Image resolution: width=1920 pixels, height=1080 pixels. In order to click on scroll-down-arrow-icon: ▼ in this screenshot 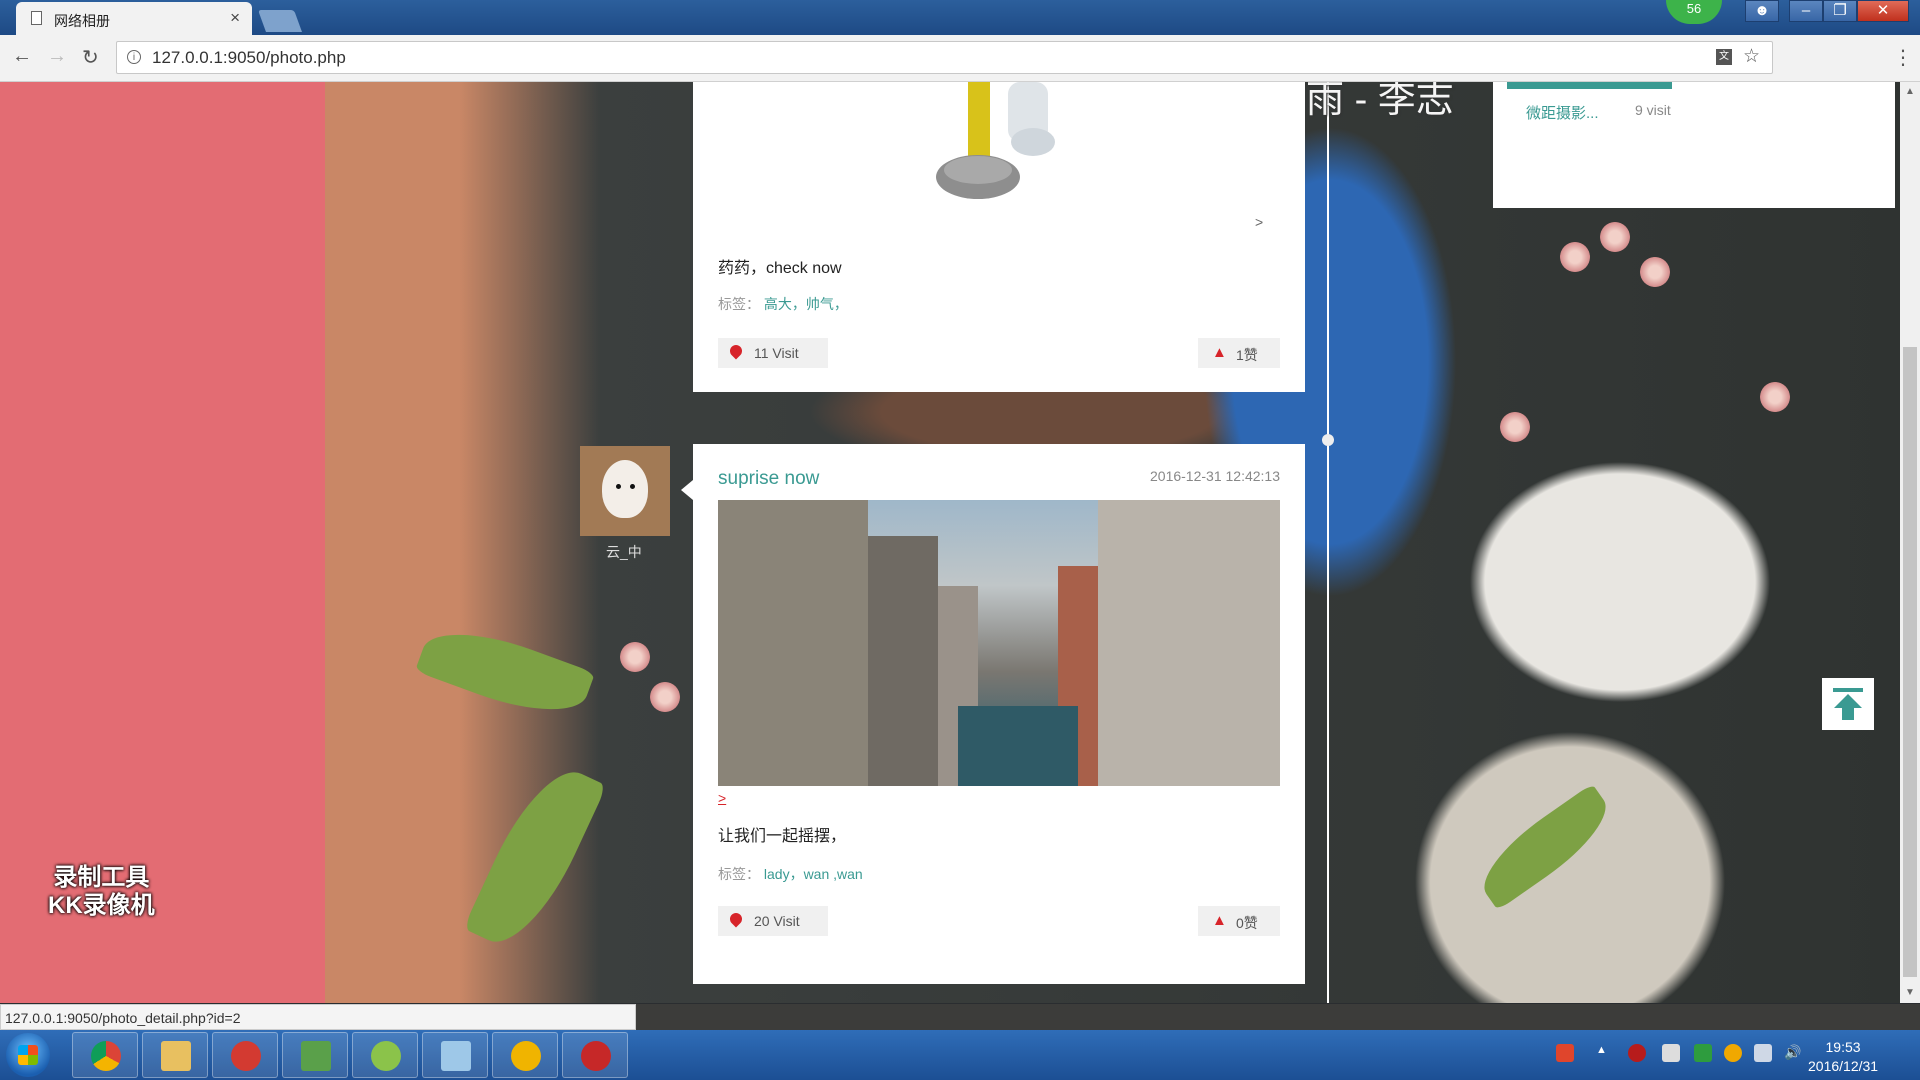, I will do `click(1910, 992)`.